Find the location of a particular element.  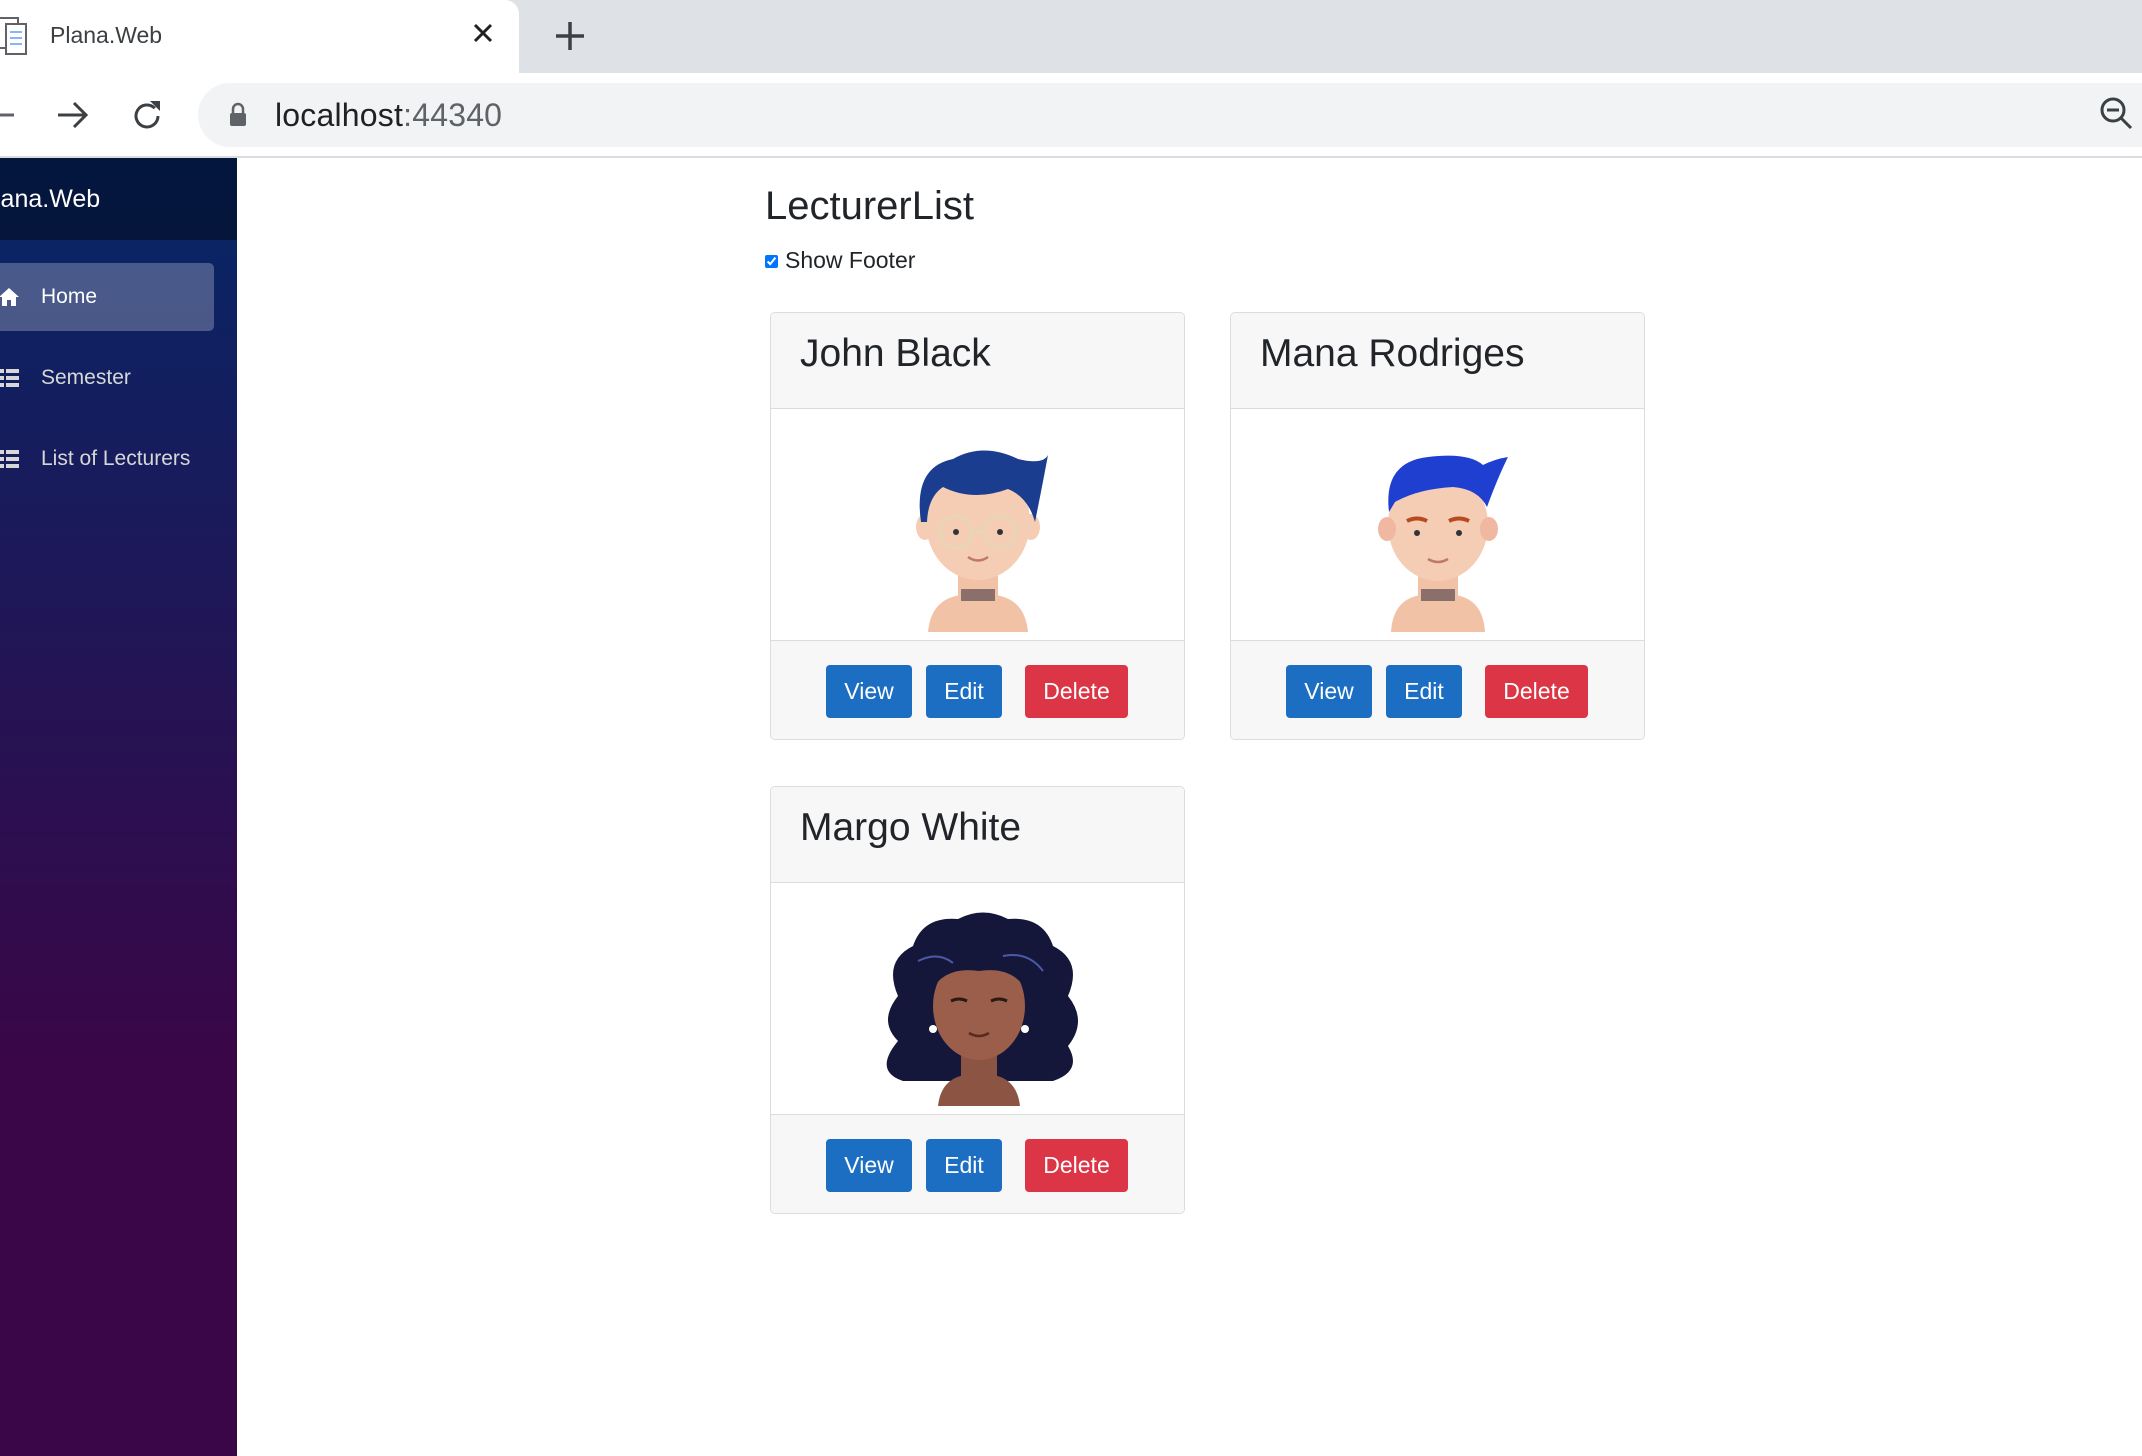

sidebar-item-label: Home is located at coordinates (69, 296).